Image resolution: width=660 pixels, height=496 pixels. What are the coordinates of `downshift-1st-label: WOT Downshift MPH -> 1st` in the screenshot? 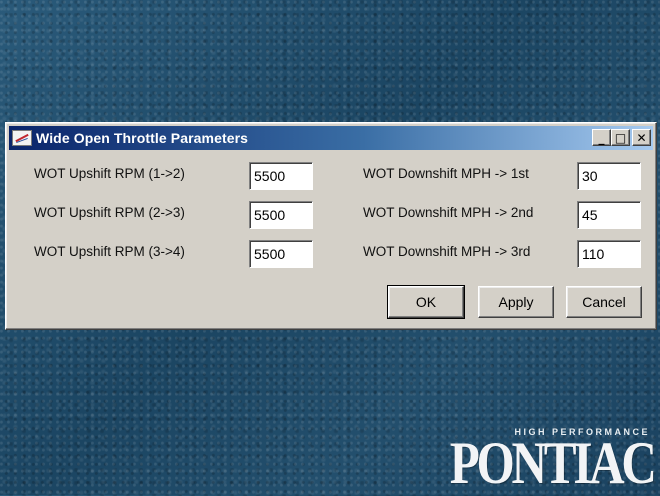 It's located at (446, 173).